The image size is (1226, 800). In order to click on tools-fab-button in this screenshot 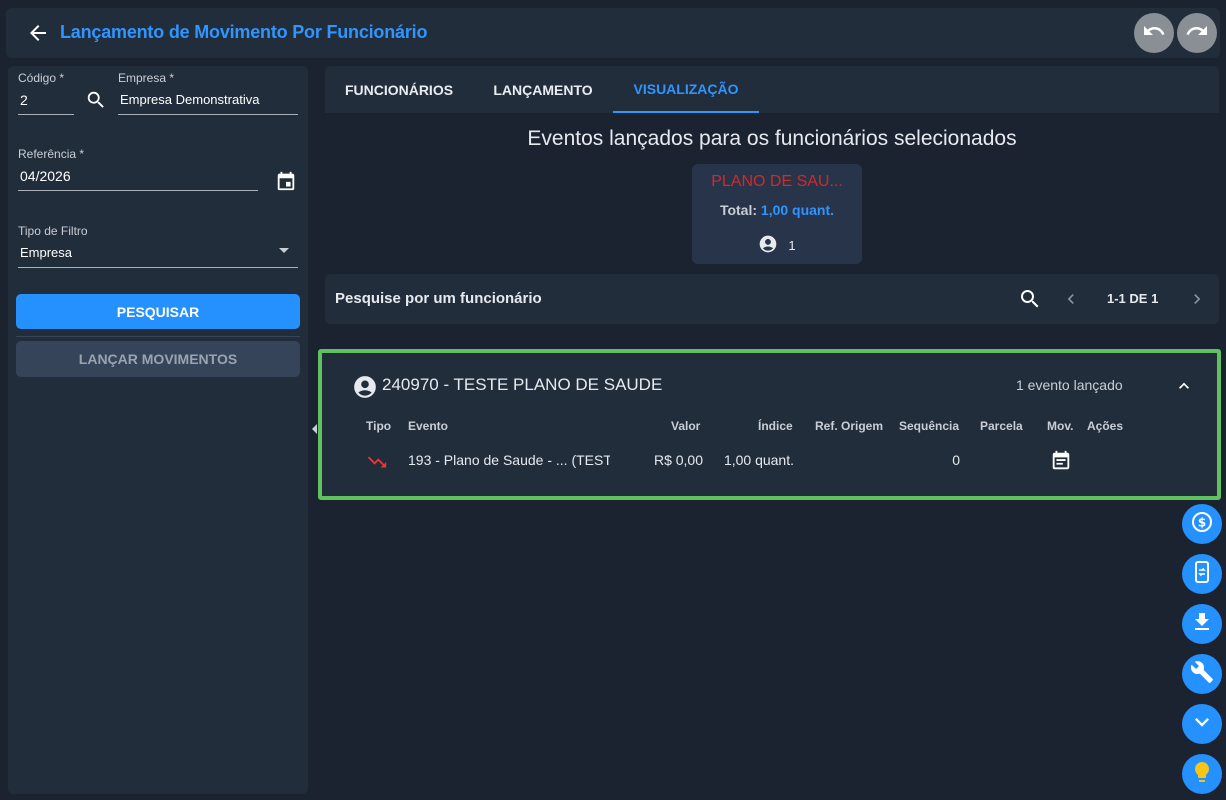, I will do `click(1202, 674)`.